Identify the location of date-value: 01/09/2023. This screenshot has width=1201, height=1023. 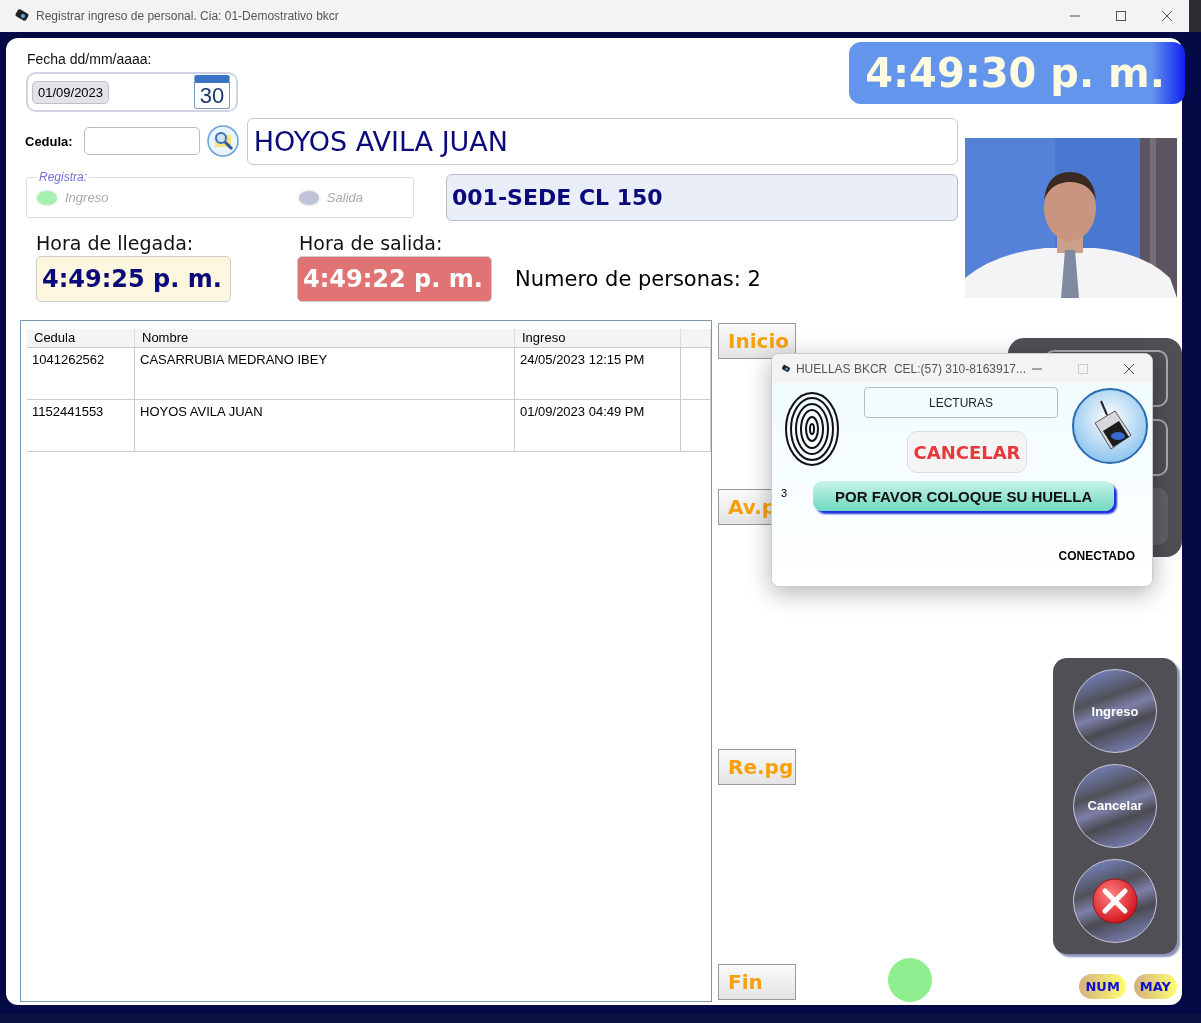
(71, 92).